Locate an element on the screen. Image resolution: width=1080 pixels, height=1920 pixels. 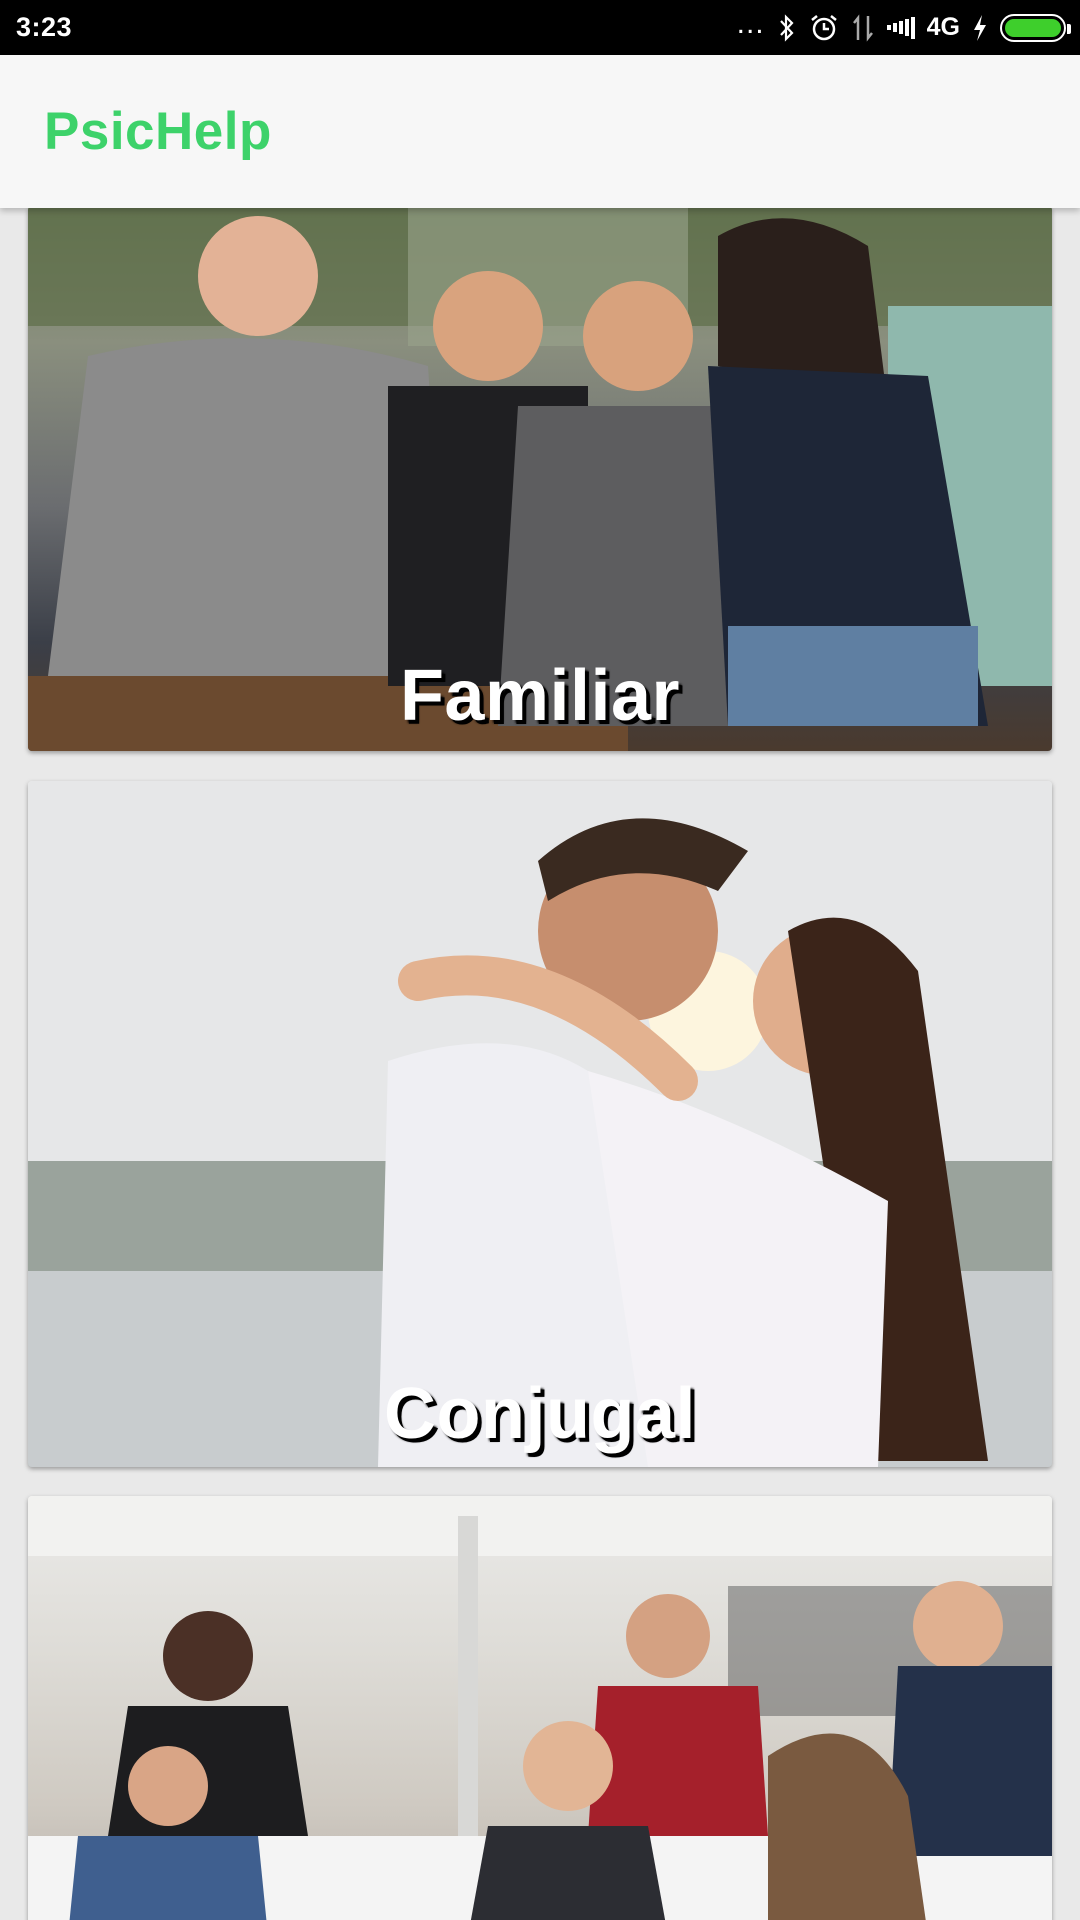
status-icons: ... 4G is located at coordinates (904, 25).